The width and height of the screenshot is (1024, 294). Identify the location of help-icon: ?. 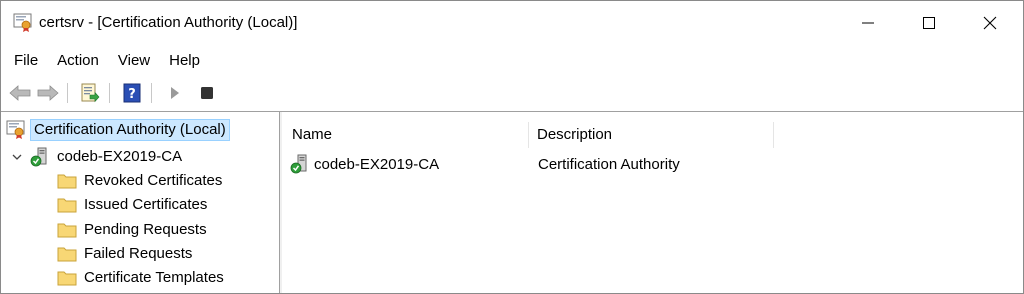
(132, 93).